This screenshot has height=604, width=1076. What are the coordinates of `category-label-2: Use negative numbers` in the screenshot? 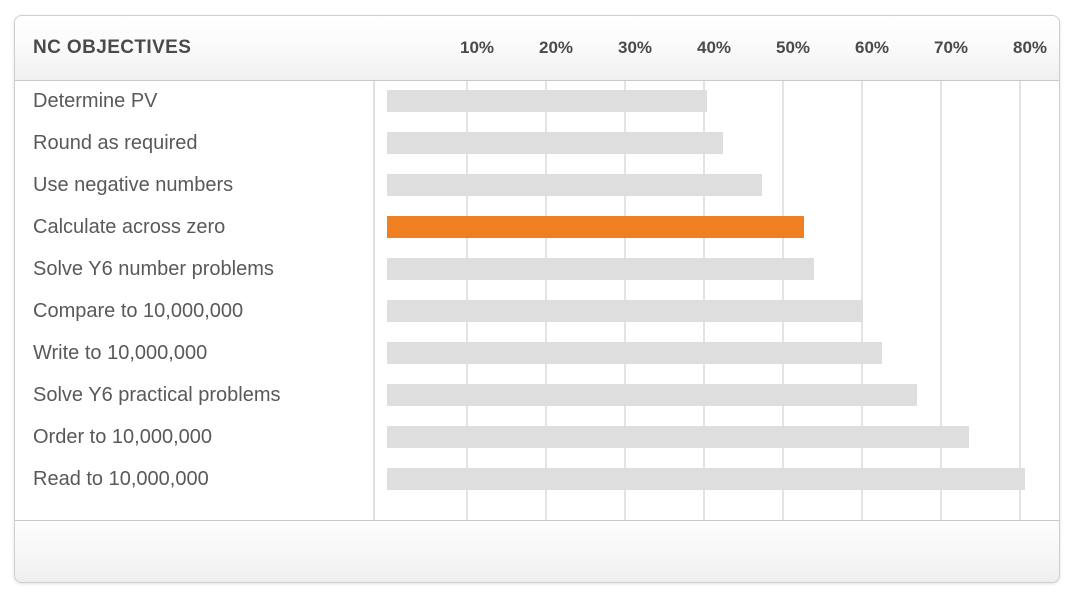 It's located at (133, 185).